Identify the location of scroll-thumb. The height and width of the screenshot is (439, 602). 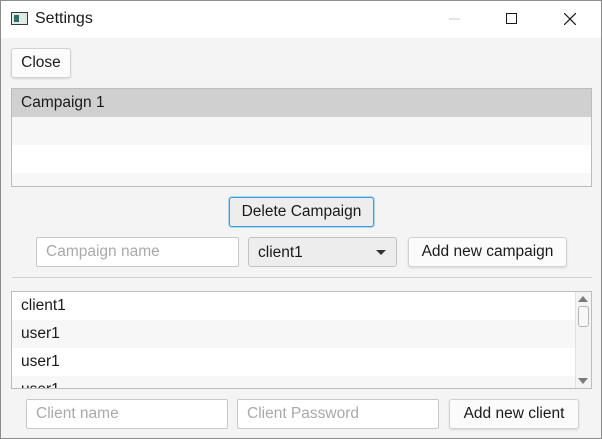
(583, 316).